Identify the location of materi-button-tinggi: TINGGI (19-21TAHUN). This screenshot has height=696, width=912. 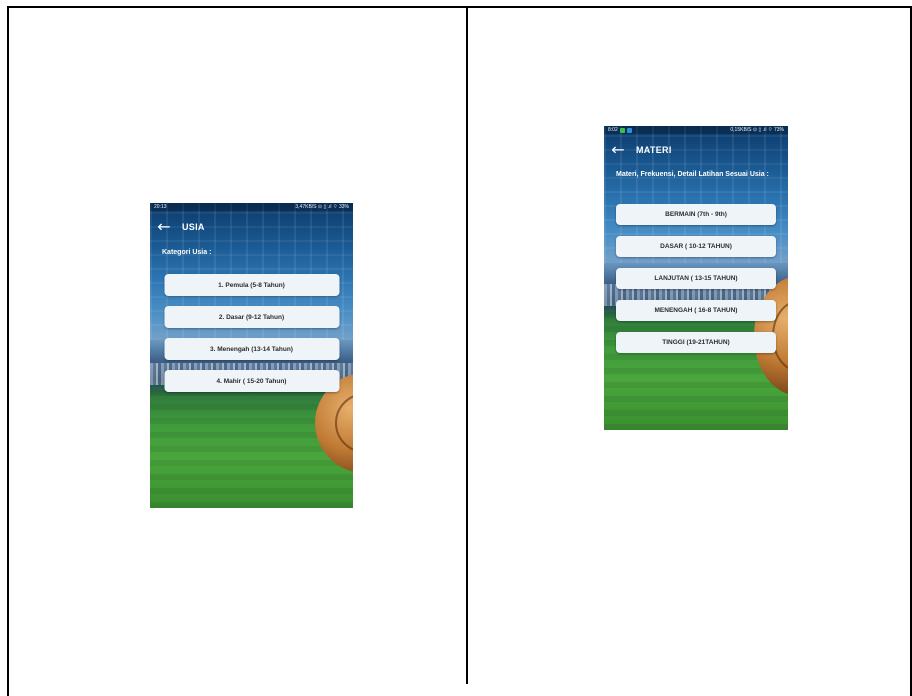
(696, 342).